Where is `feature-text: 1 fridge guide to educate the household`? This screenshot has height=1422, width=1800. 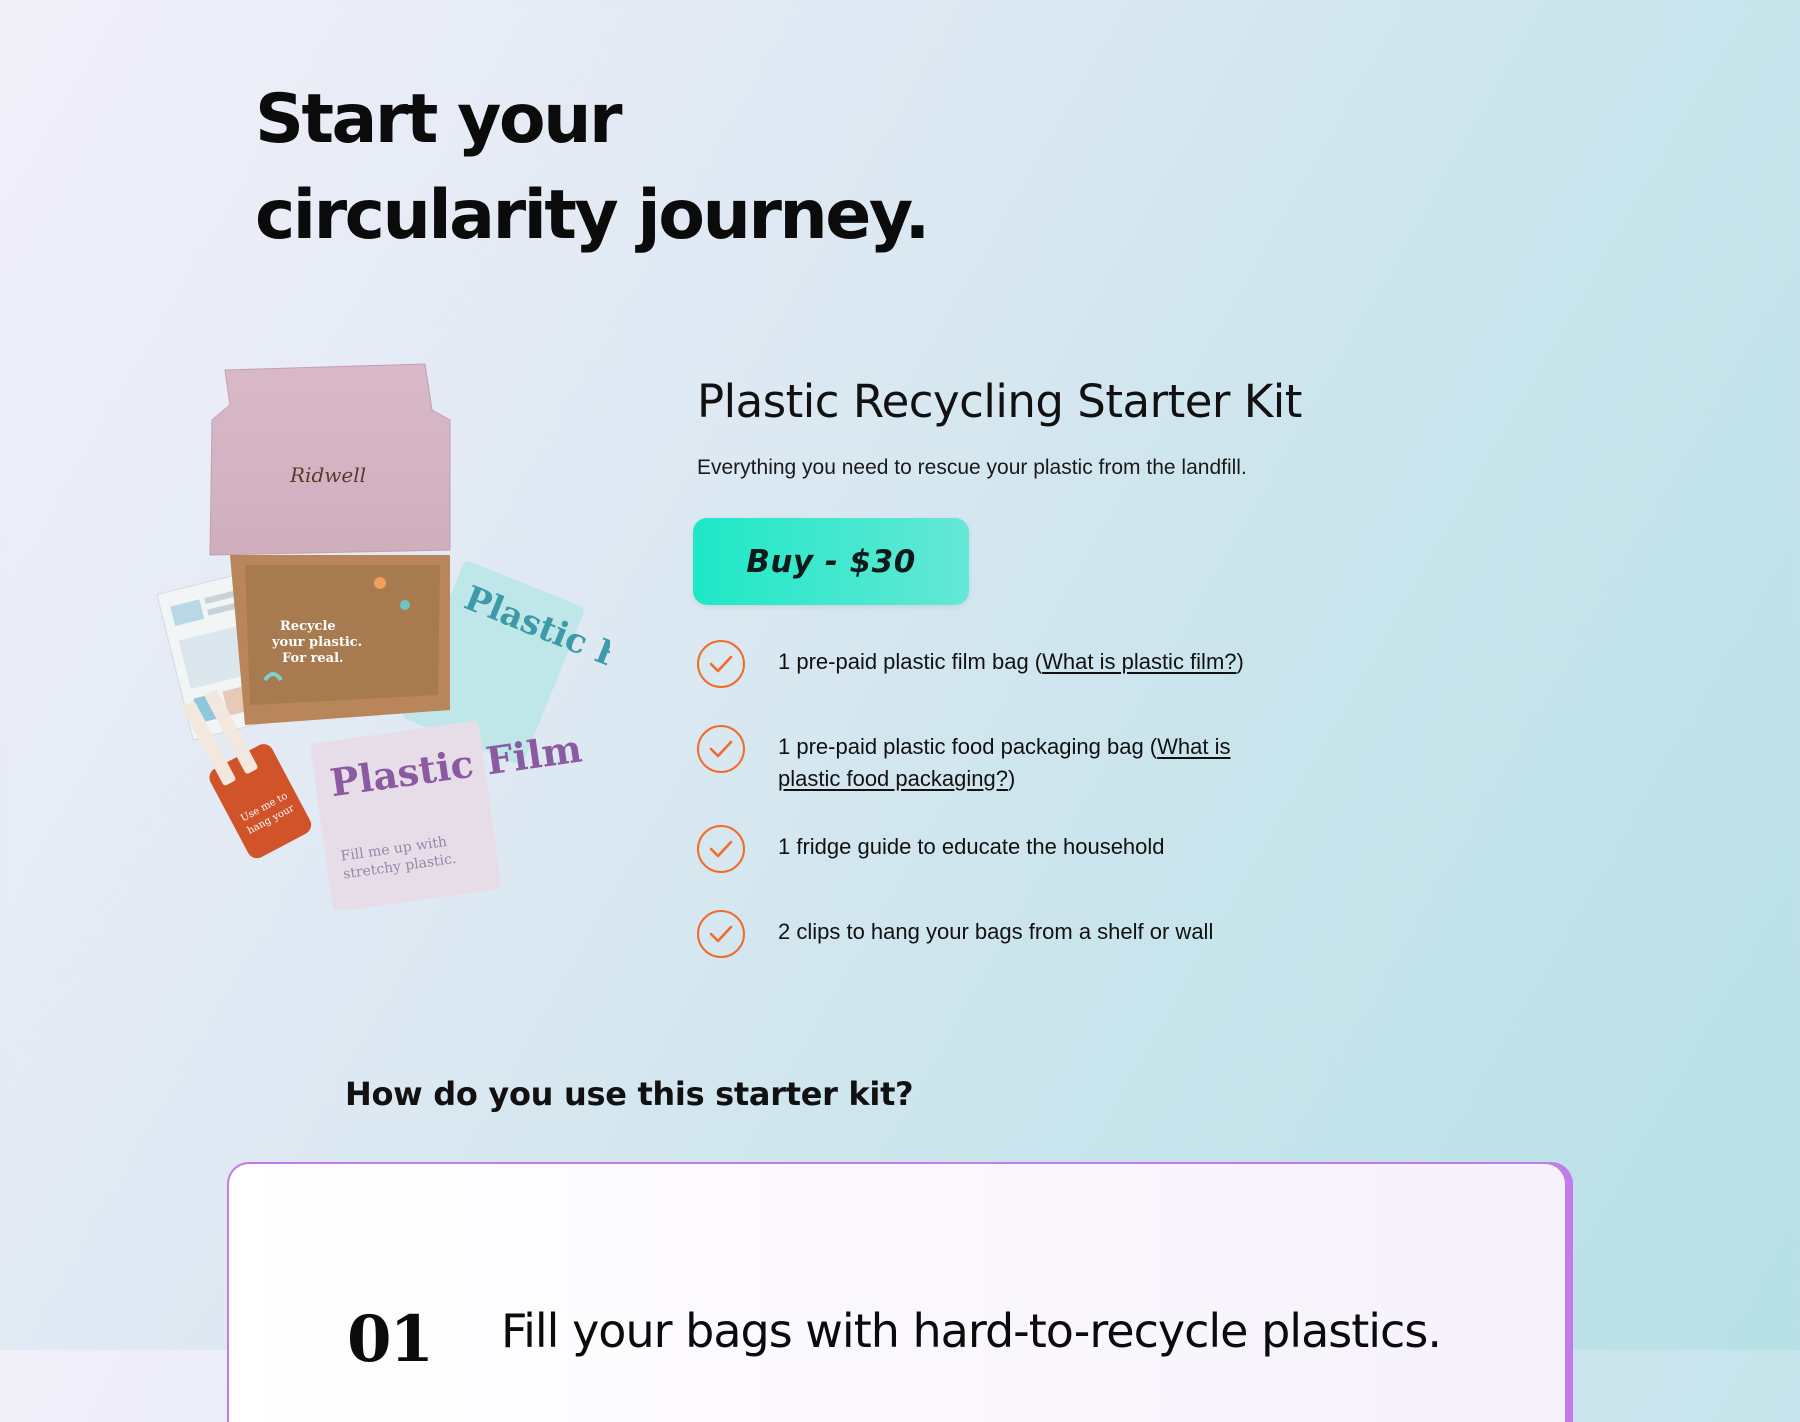
feature-text: 1 fridge guide to educate the household is located at coordinates (971, 846).